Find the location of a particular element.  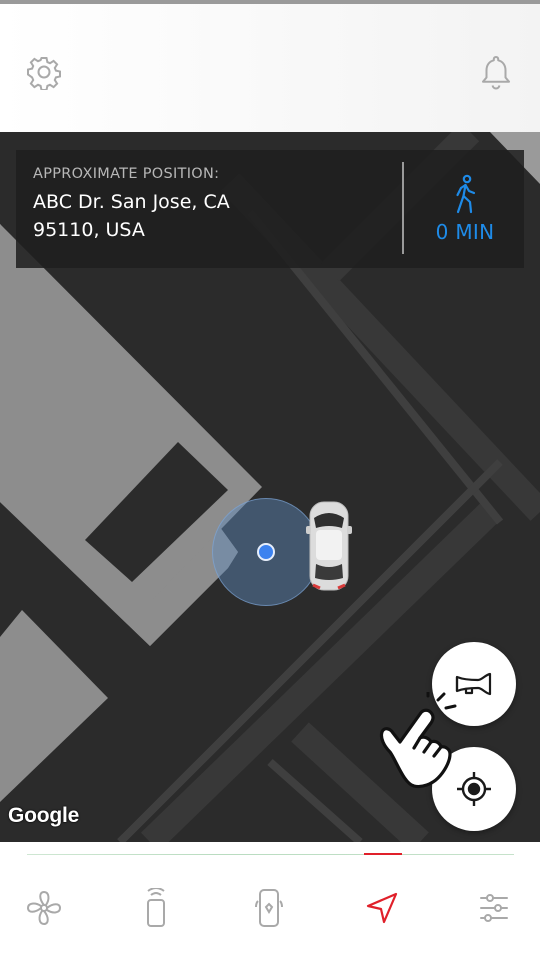

navigation-arrow-icon is located at coordinates (382, 908).